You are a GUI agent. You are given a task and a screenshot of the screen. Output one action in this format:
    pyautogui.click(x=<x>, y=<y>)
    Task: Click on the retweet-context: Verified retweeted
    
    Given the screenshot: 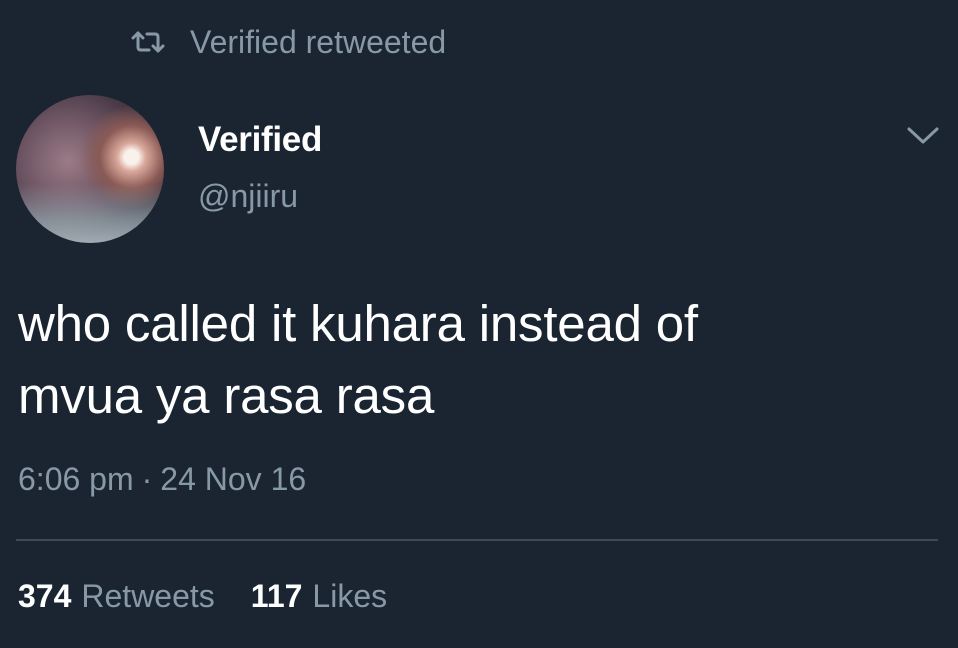 What is the action you would take?
    pyautogui.click(x=288, y=42)
    